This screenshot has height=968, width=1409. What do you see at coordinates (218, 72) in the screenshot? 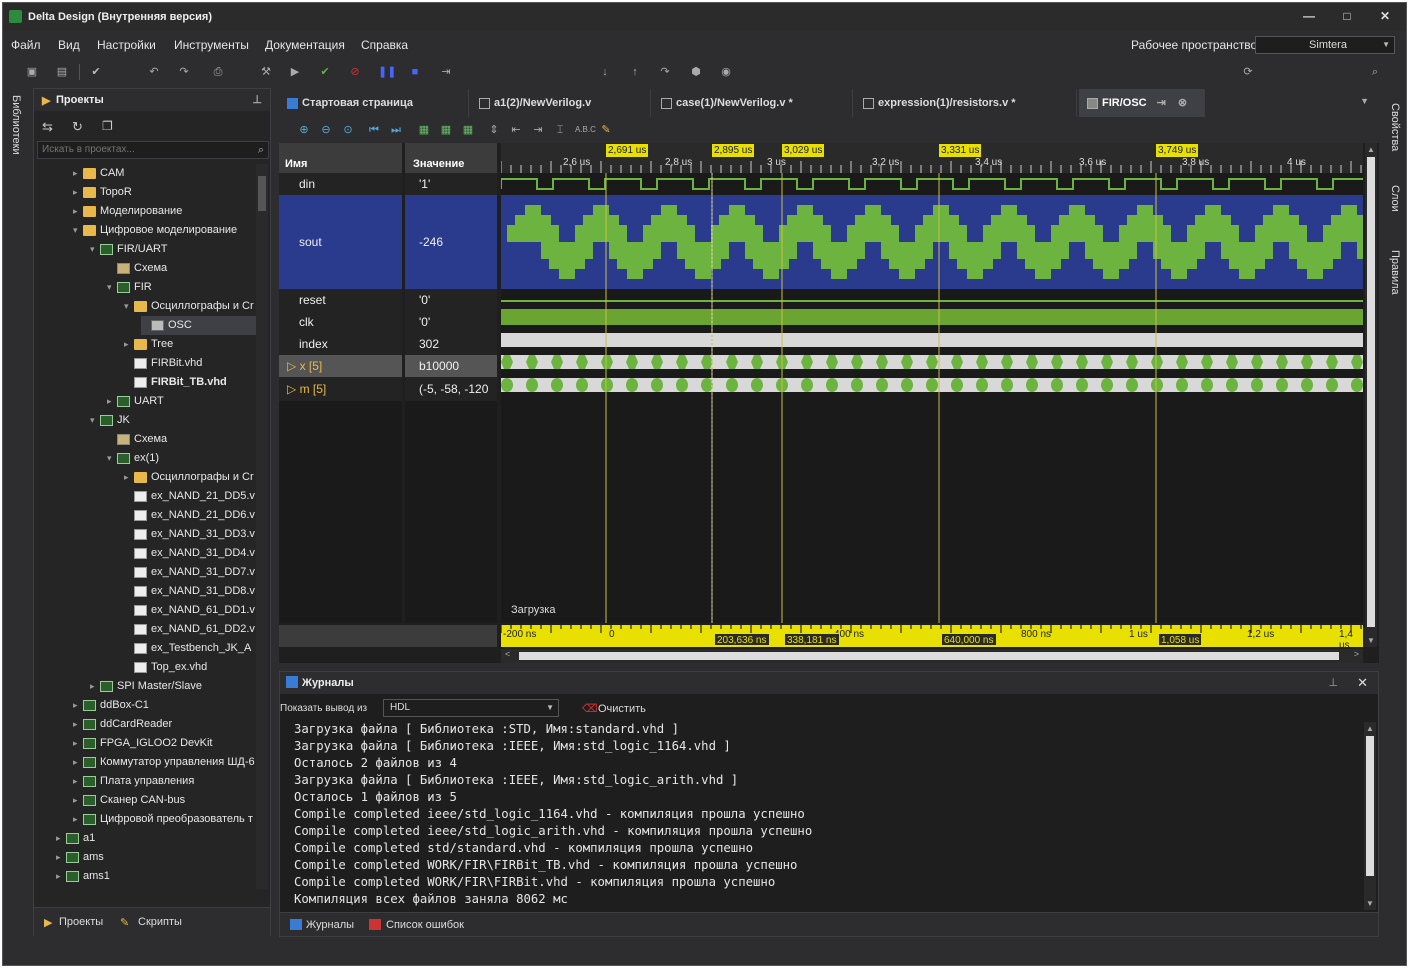
I see `print-icon: ⎙` at bounding box center [218, 72].